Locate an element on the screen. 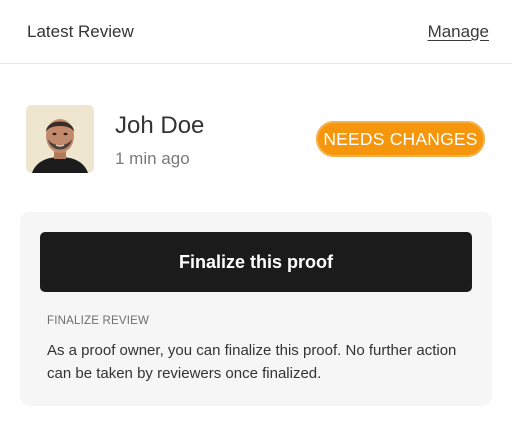 The image size is (512, 425). review-timestamp: 1 min ago is located at coordinates (152, 158).